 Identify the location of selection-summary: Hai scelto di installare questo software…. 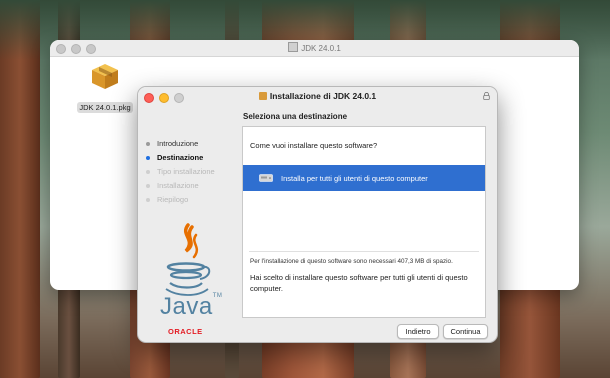
(359, 283).